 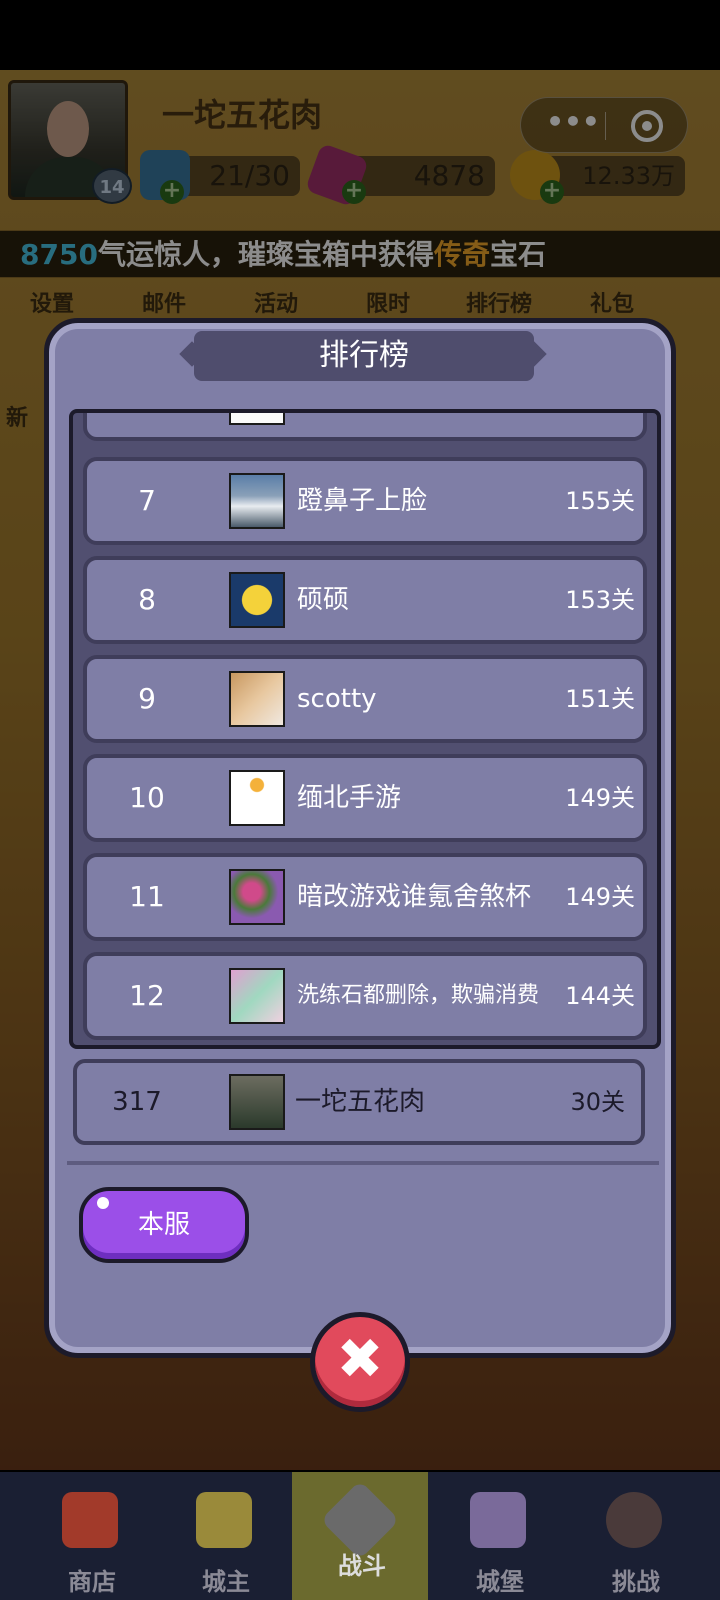 I want to click on rank-number: 7, so click(x=147, y=500).